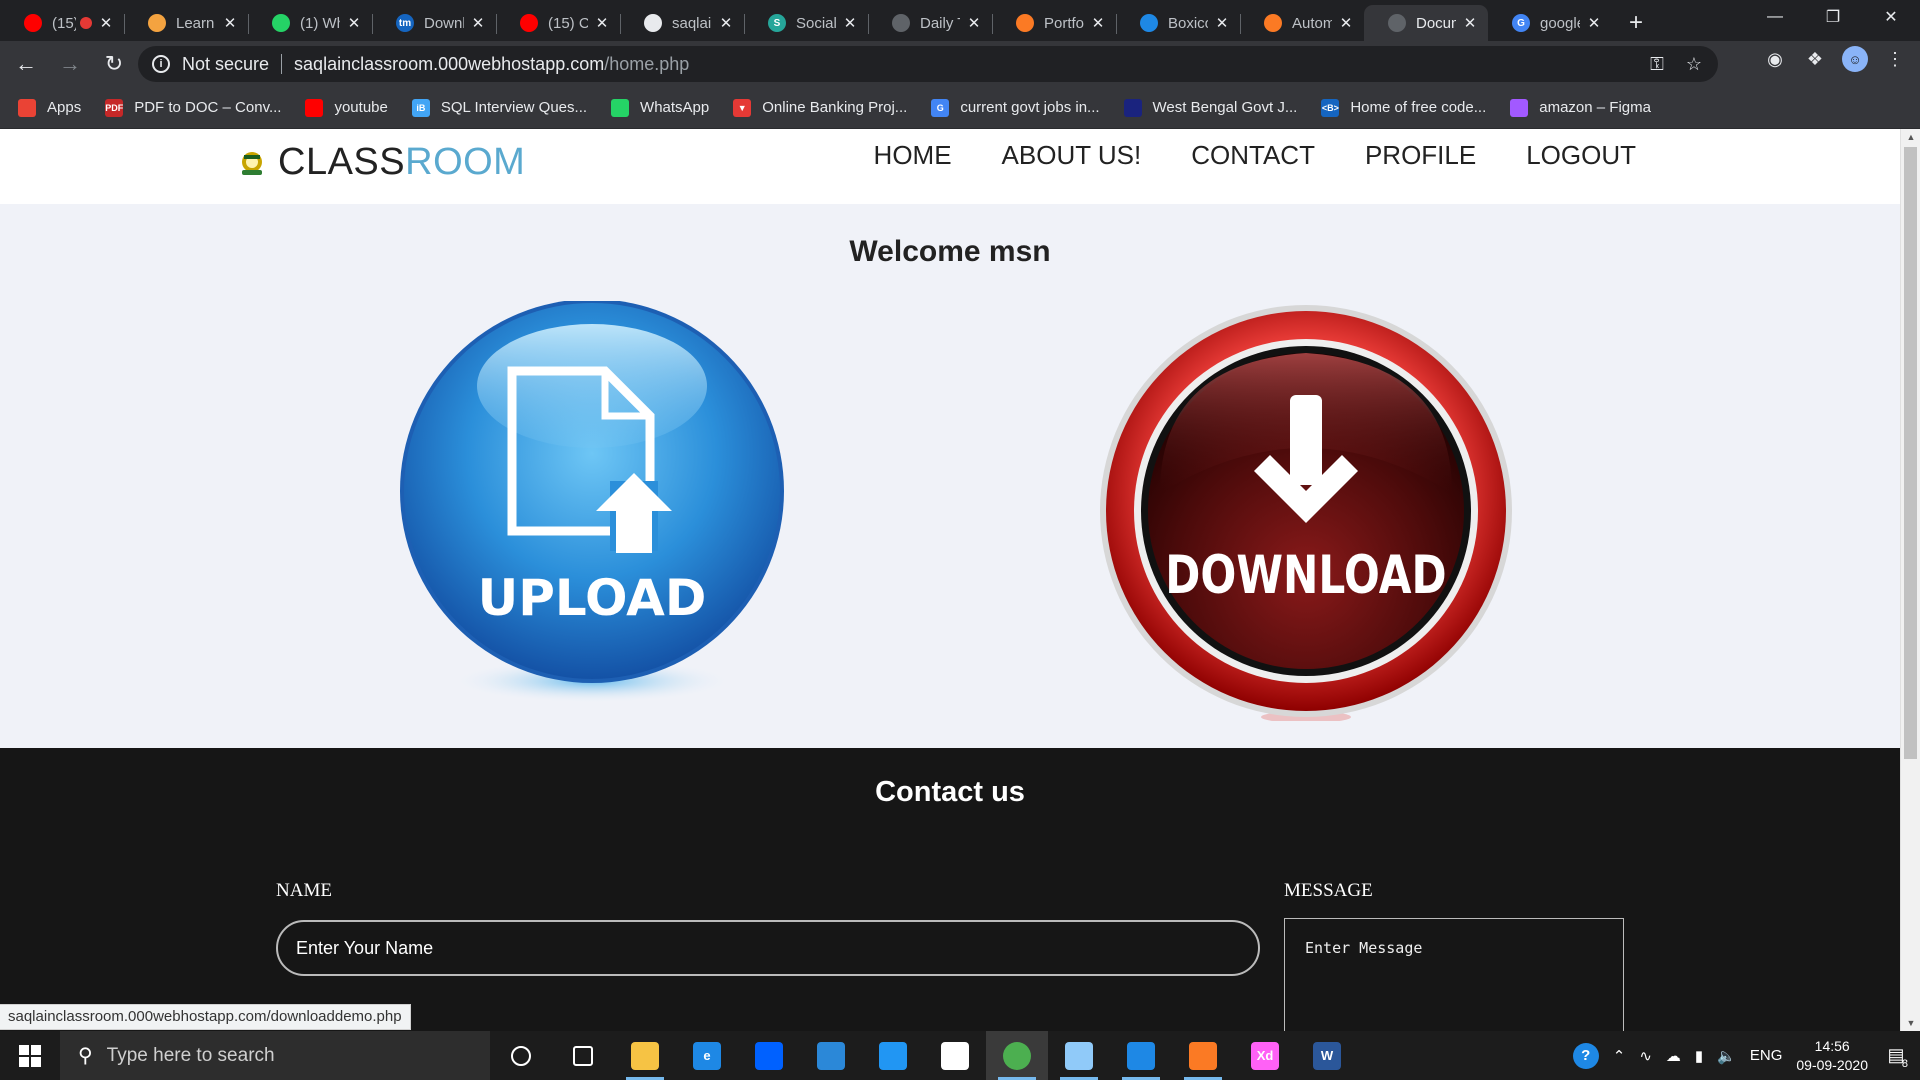 Image resolution: width=1920 pixels, height=1080 pixels. I want to click on bookmark-item: youtube, so click(346, 107).